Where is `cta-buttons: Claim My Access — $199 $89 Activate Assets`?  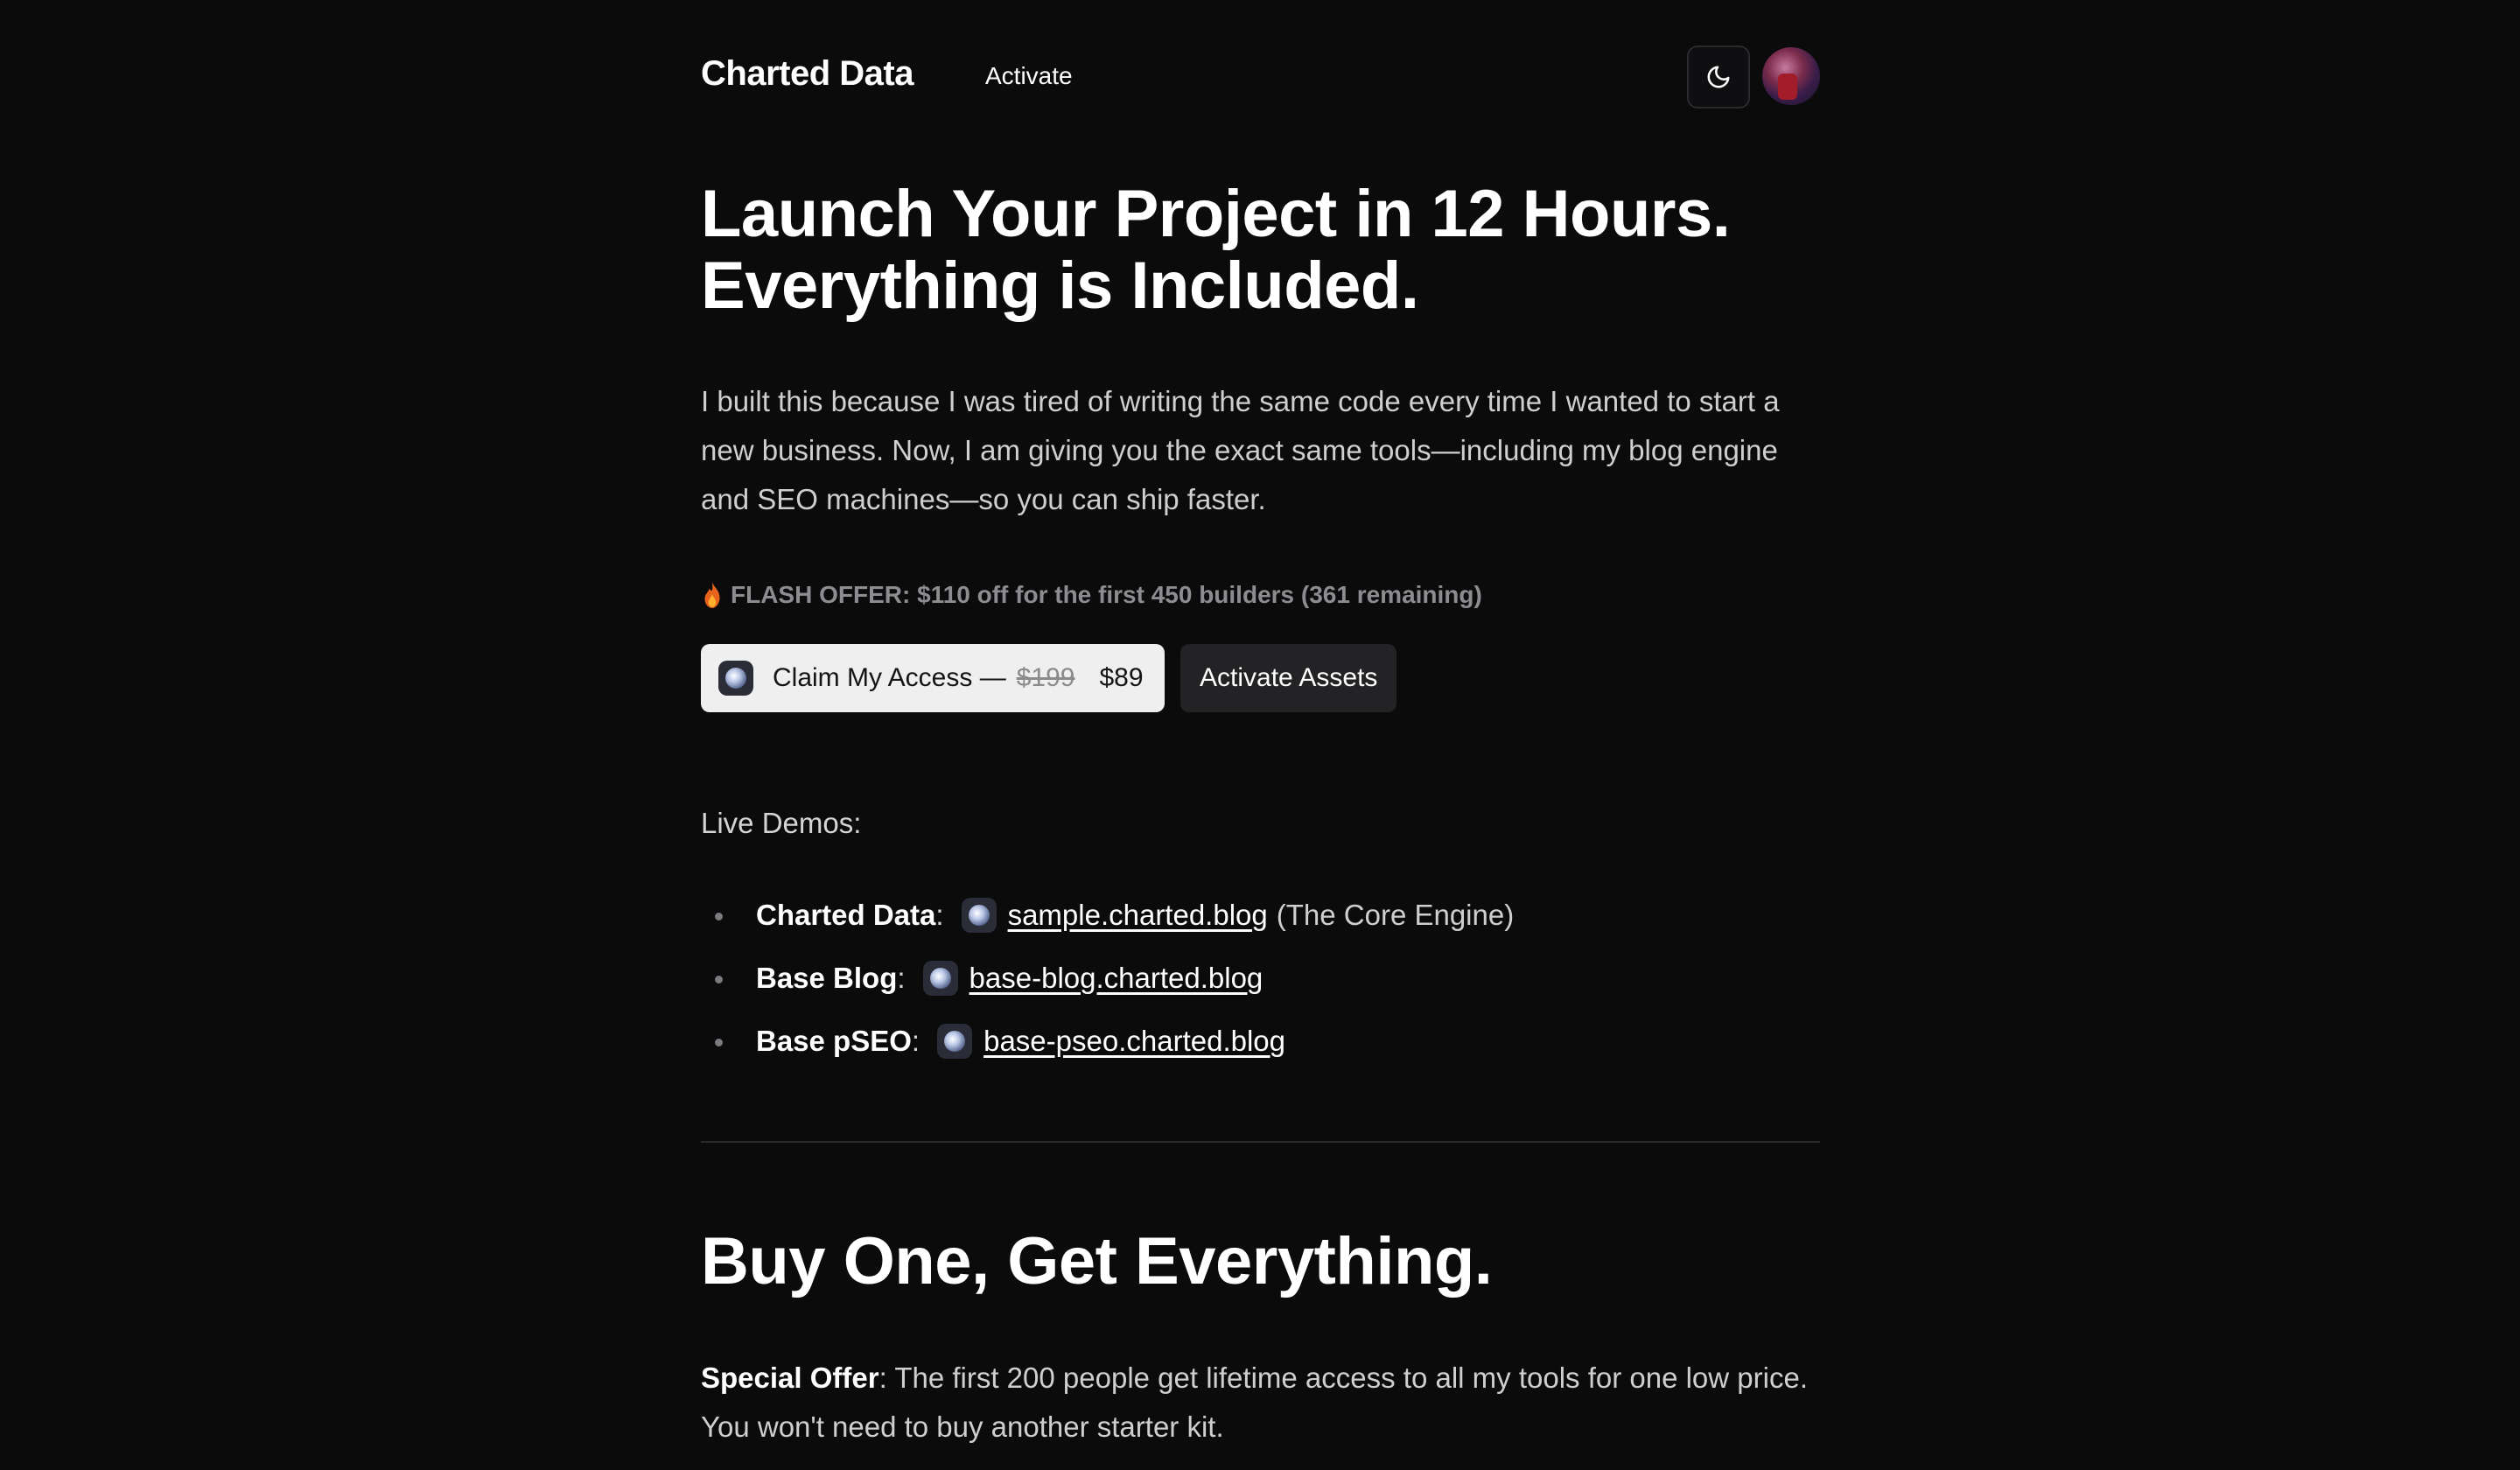 cta-buttons: Claim My Access — $199 $89 Activate Assets is located at coordinates (1049, 678).